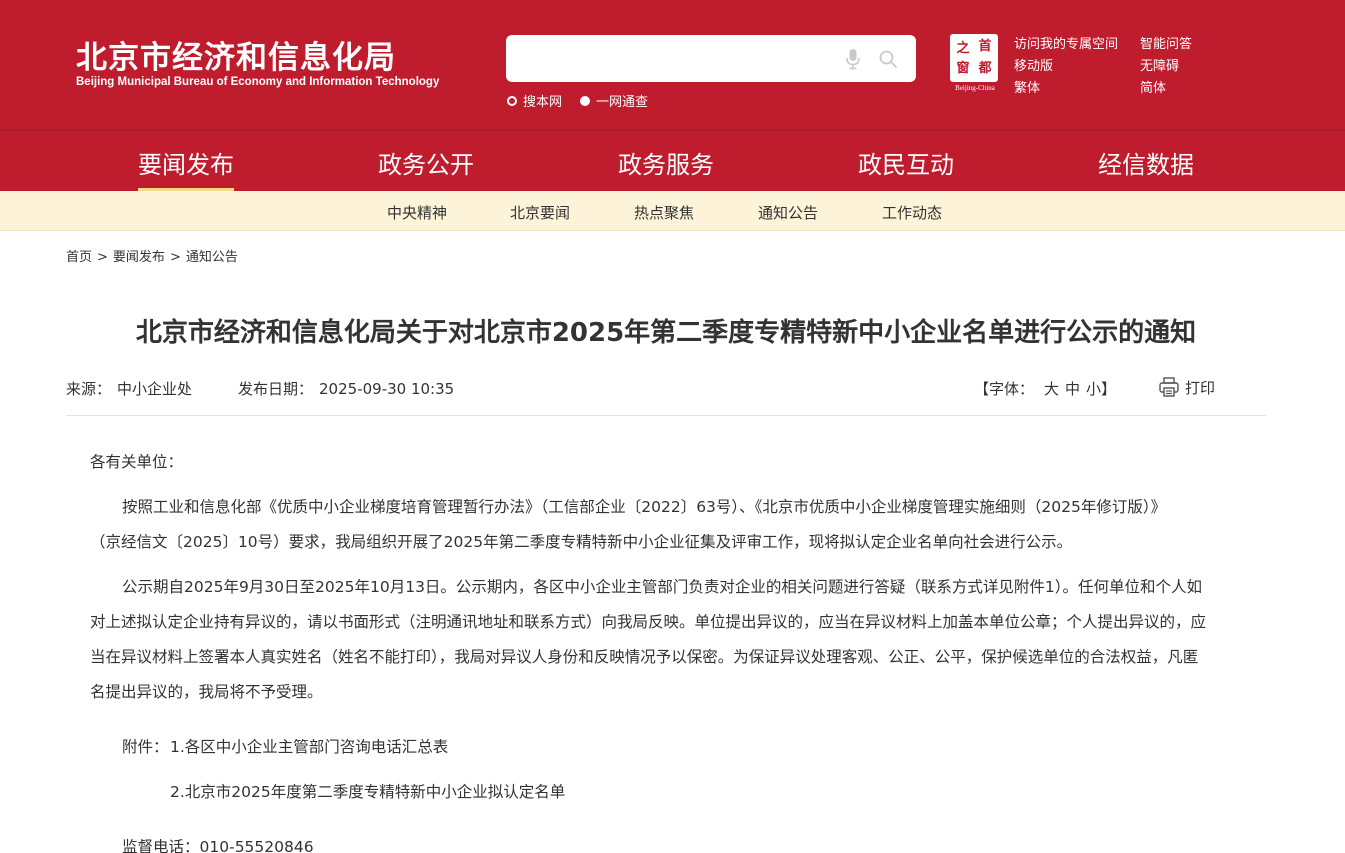 This screenshot has height=853, width=1345. Describe the element at coordinates (975, 88) in the screenshot. I see `seal-caption: Beijing-China` at that location.